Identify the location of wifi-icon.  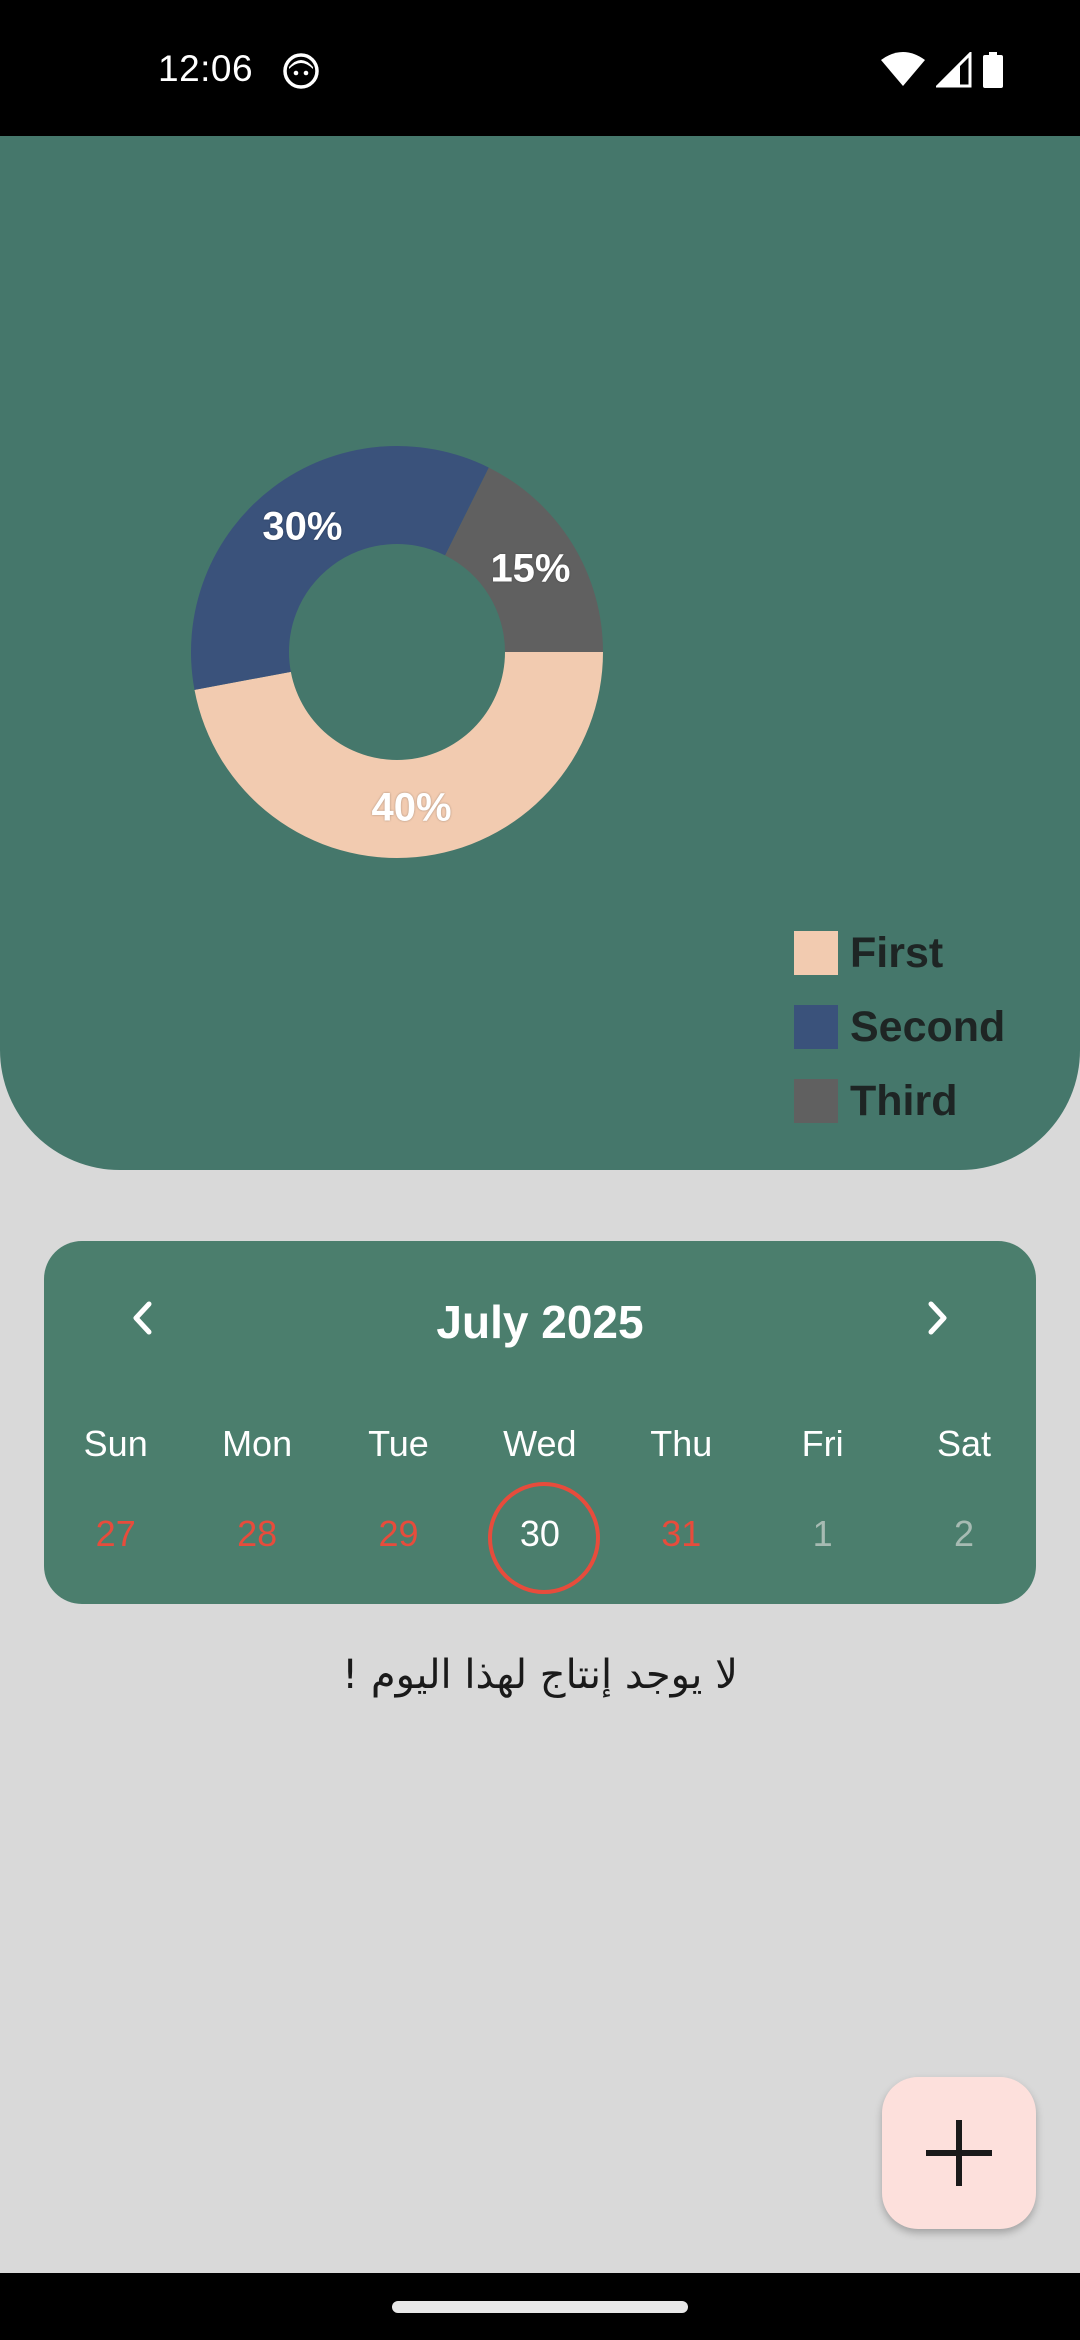
(903, 69).